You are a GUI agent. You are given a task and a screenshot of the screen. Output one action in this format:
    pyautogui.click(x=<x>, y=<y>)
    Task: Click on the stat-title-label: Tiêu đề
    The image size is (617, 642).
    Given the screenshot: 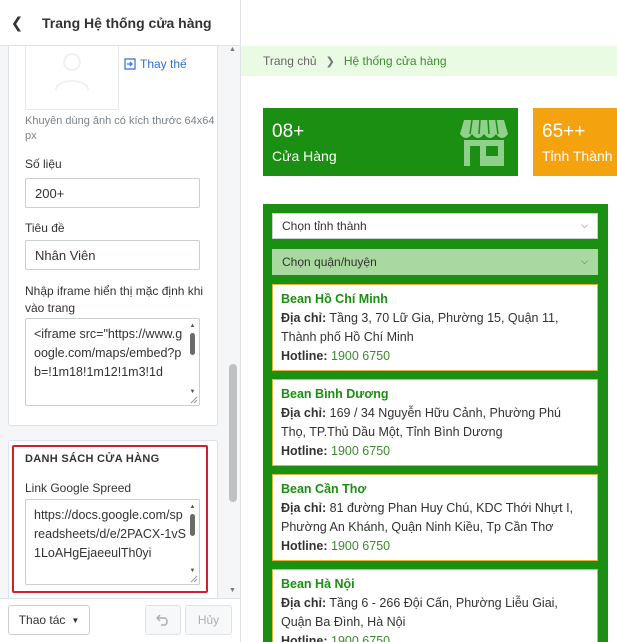 What is the action you would take?
    pyautogui.click(x=45, y=228)
    